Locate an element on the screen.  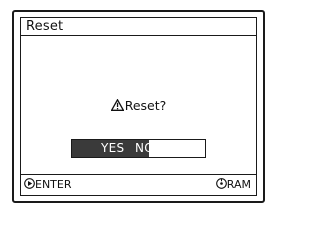
media-indicator: RAM is located at coordinates (233, 184).